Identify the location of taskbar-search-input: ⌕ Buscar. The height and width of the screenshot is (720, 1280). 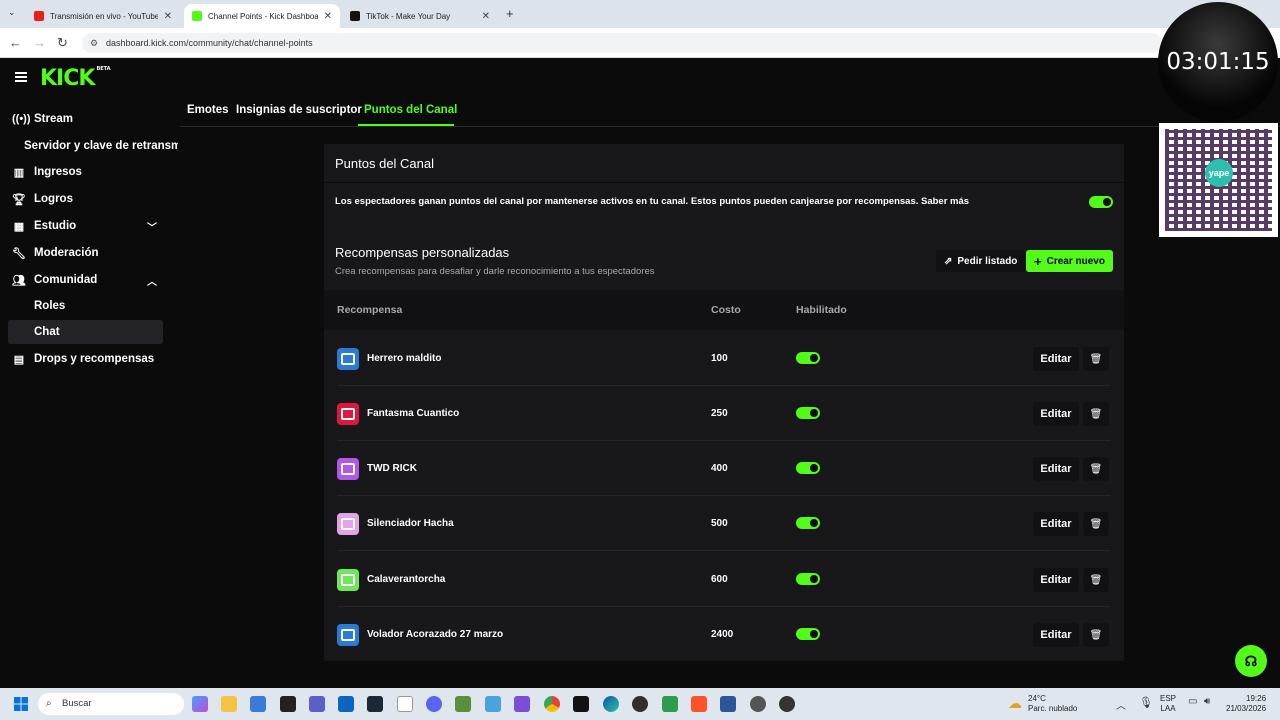
(111, 704).